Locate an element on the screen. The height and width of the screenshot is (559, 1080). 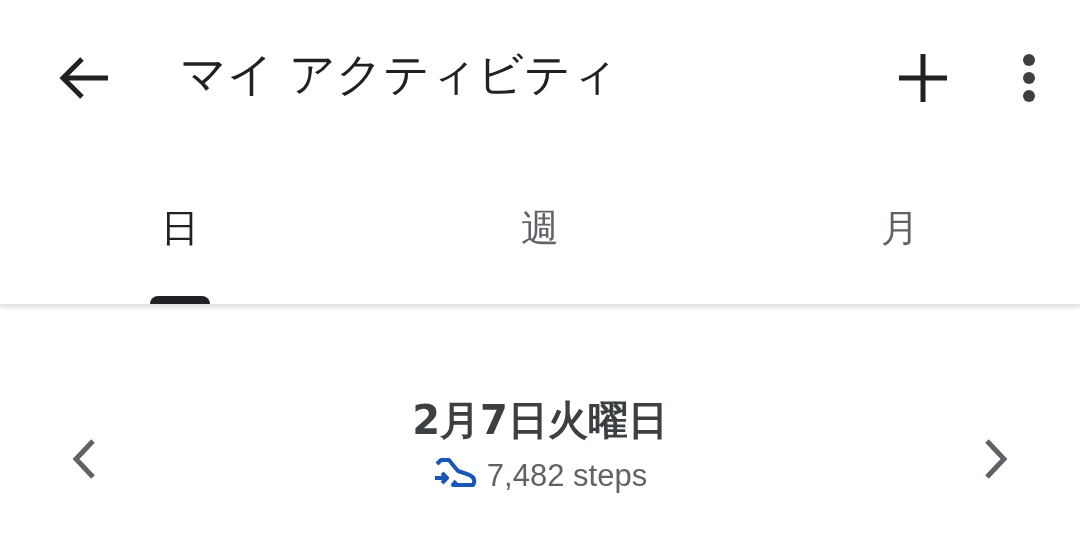
steps-count: 7,482 steps is located at coordinates (567, 476).